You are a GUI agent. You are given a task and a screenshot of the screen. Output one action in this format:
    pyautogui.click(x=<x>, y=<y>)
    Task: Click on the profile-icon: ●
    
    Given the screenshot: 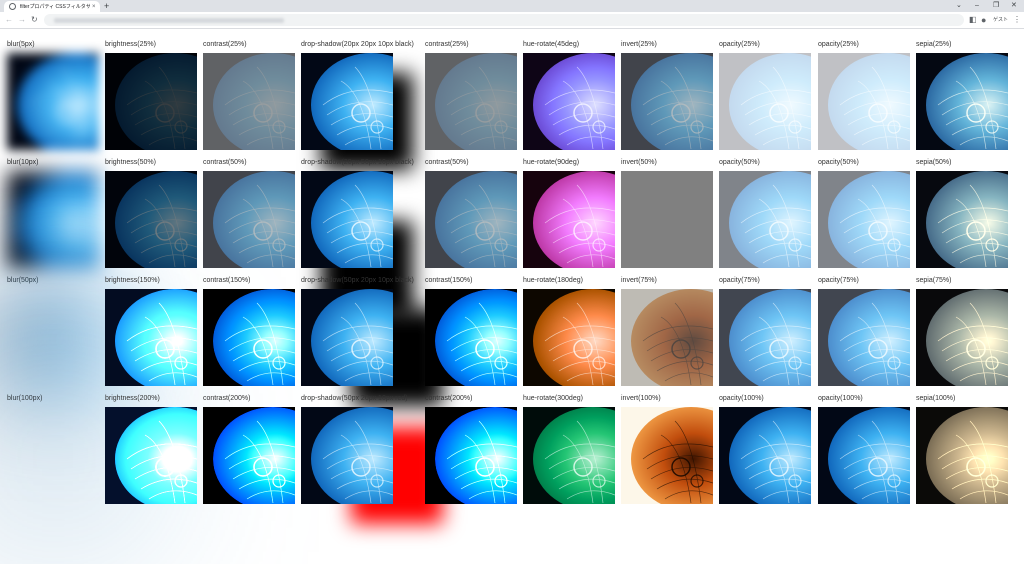 What is the action you would take?
    pyautogui.click(x=983, y=20)
    